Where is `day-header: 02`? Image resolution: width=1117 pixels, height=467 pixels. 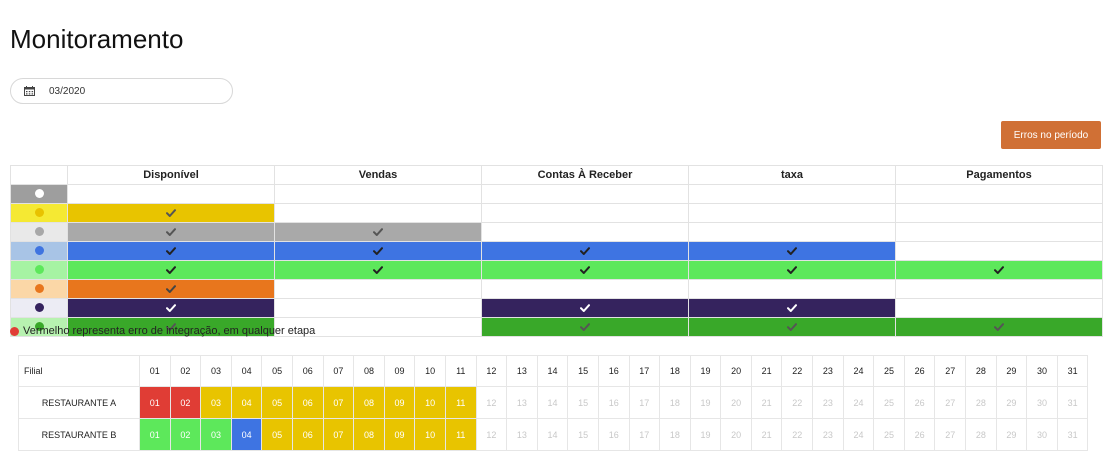 day-header: 02 is located at coordinates (185, 371).